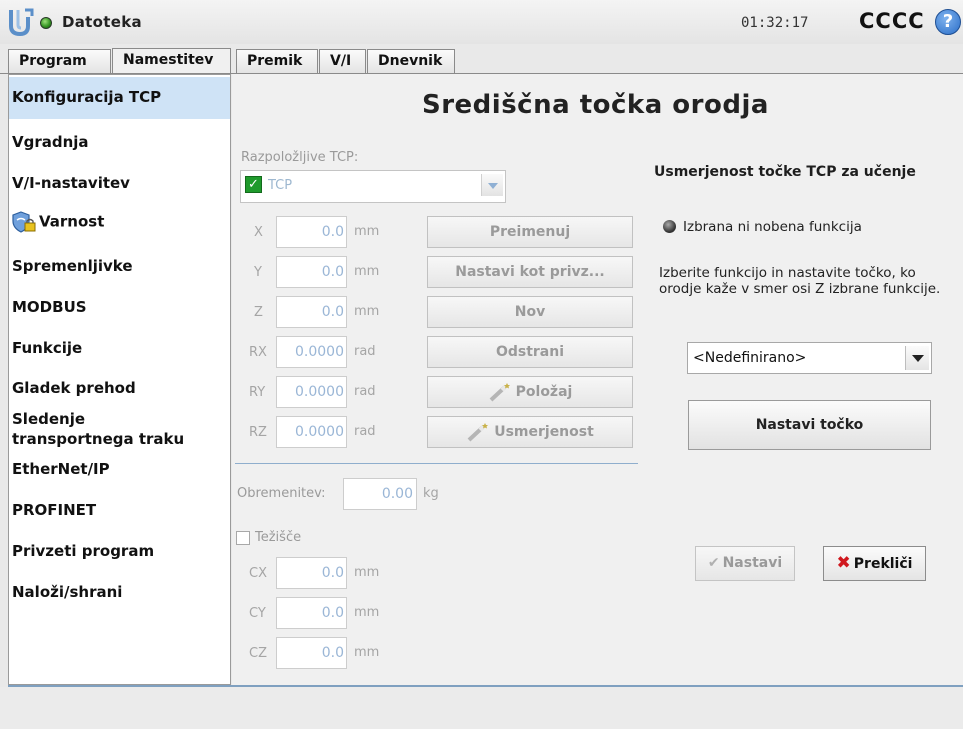 The height and width of the screenshot is (729, 963). What do you see at coordinates (21, 22) in the screenshot?
I see `ur-logo-icon` at bounding box center [21, 22].